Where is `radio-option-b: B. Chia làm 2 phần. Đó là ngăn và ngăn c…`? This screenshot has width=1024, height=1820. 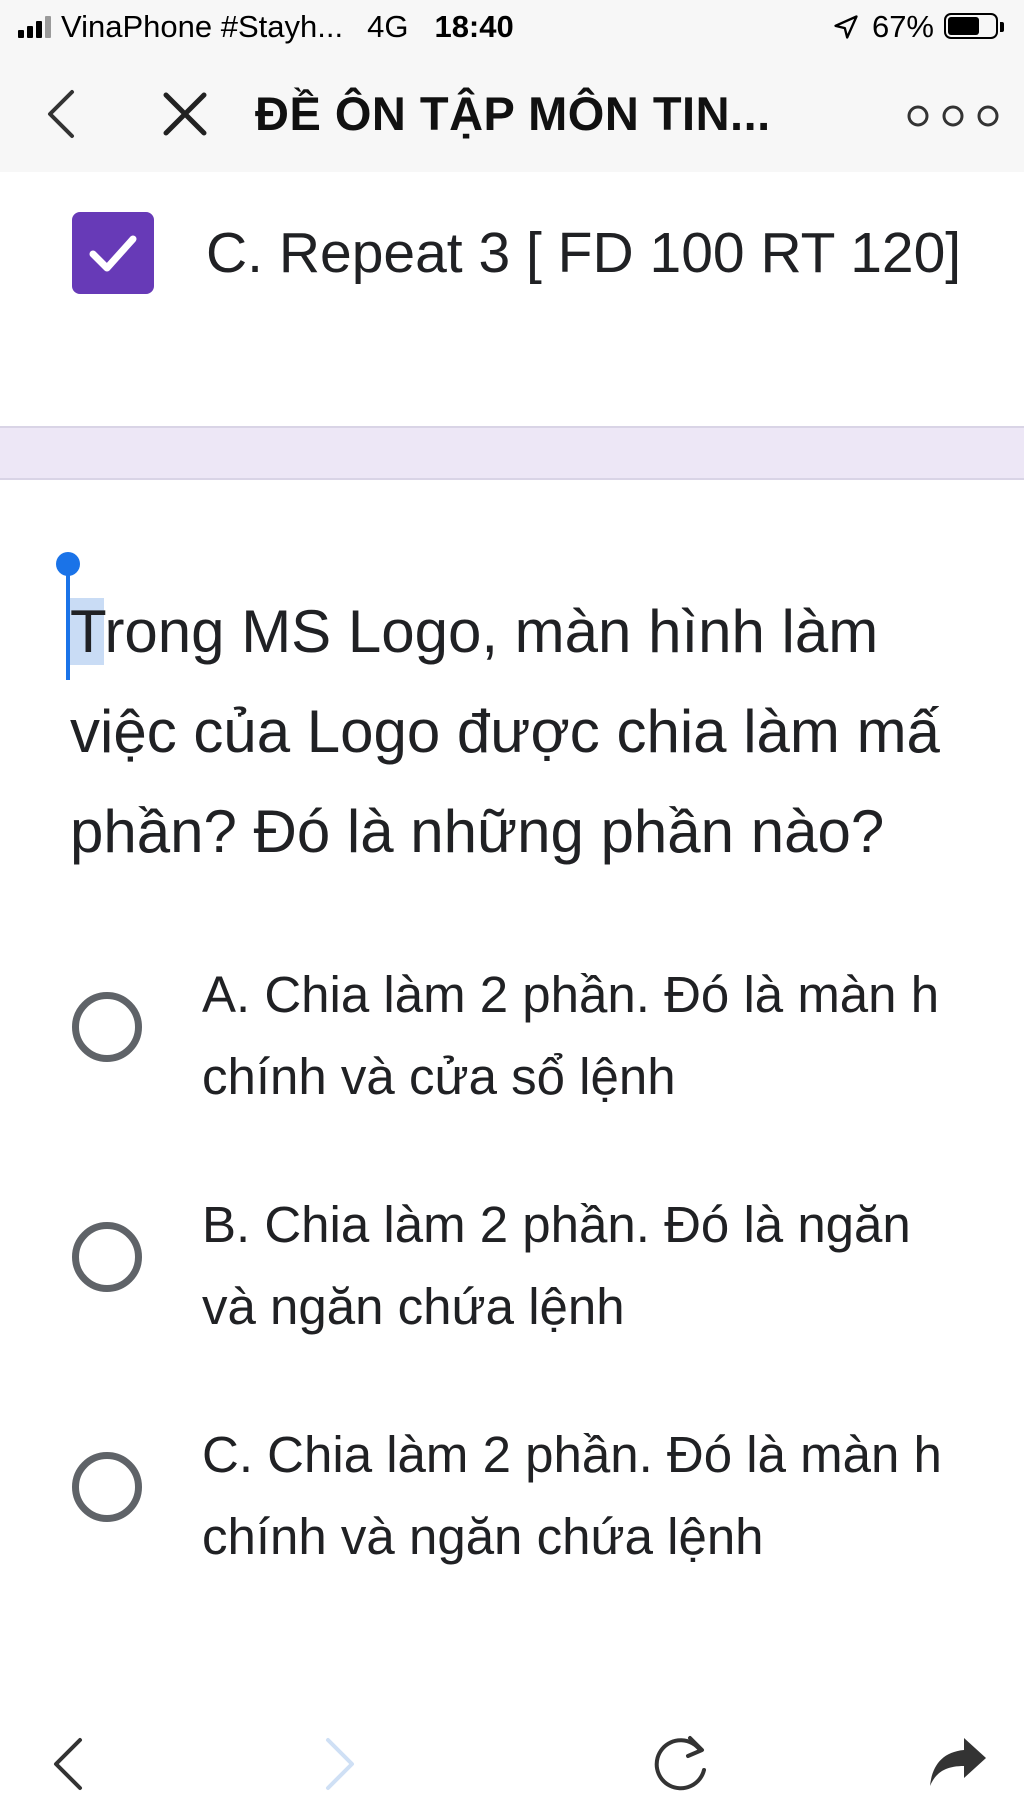 radio-option-b: B. Chia làm 2 phần. Đó là ngăn và ngăn c… is located at coordinates (491, 1266).